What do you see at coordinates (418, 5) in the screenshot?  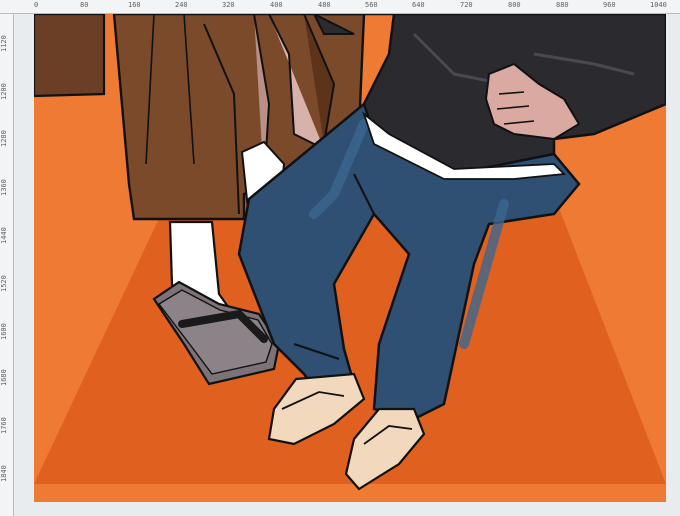 I see `ruler-tick-label: 640` at bounding box center [418, 5].